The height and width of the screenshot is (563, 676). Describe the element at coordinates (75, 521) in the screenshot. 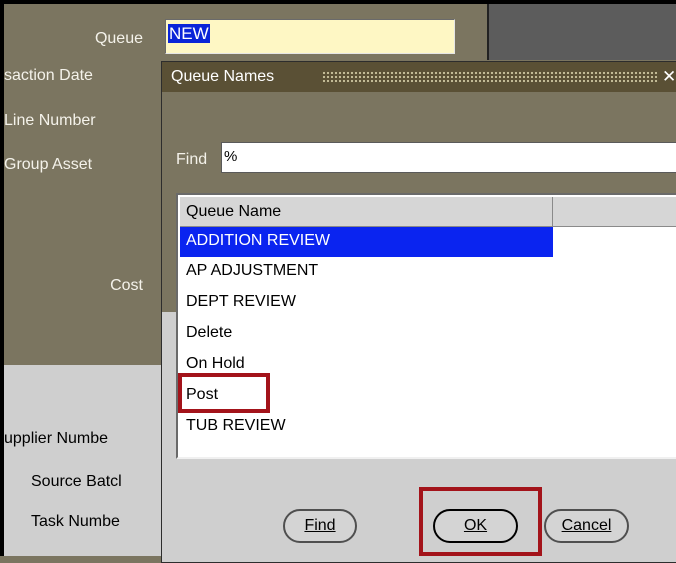

I see `task-number-label: Task Numbe` at that location.